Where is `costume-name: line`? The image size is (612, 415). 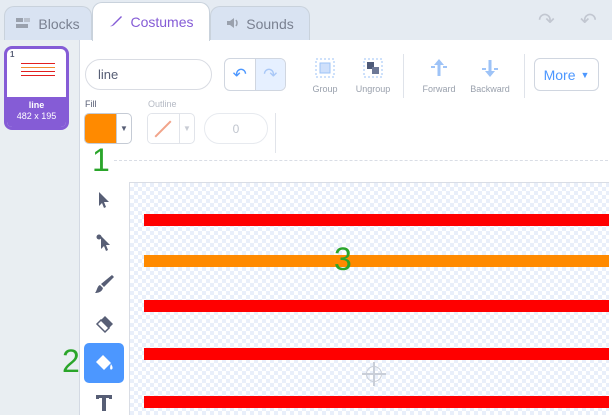
costume-name: line is located at coordinates (36, 105).